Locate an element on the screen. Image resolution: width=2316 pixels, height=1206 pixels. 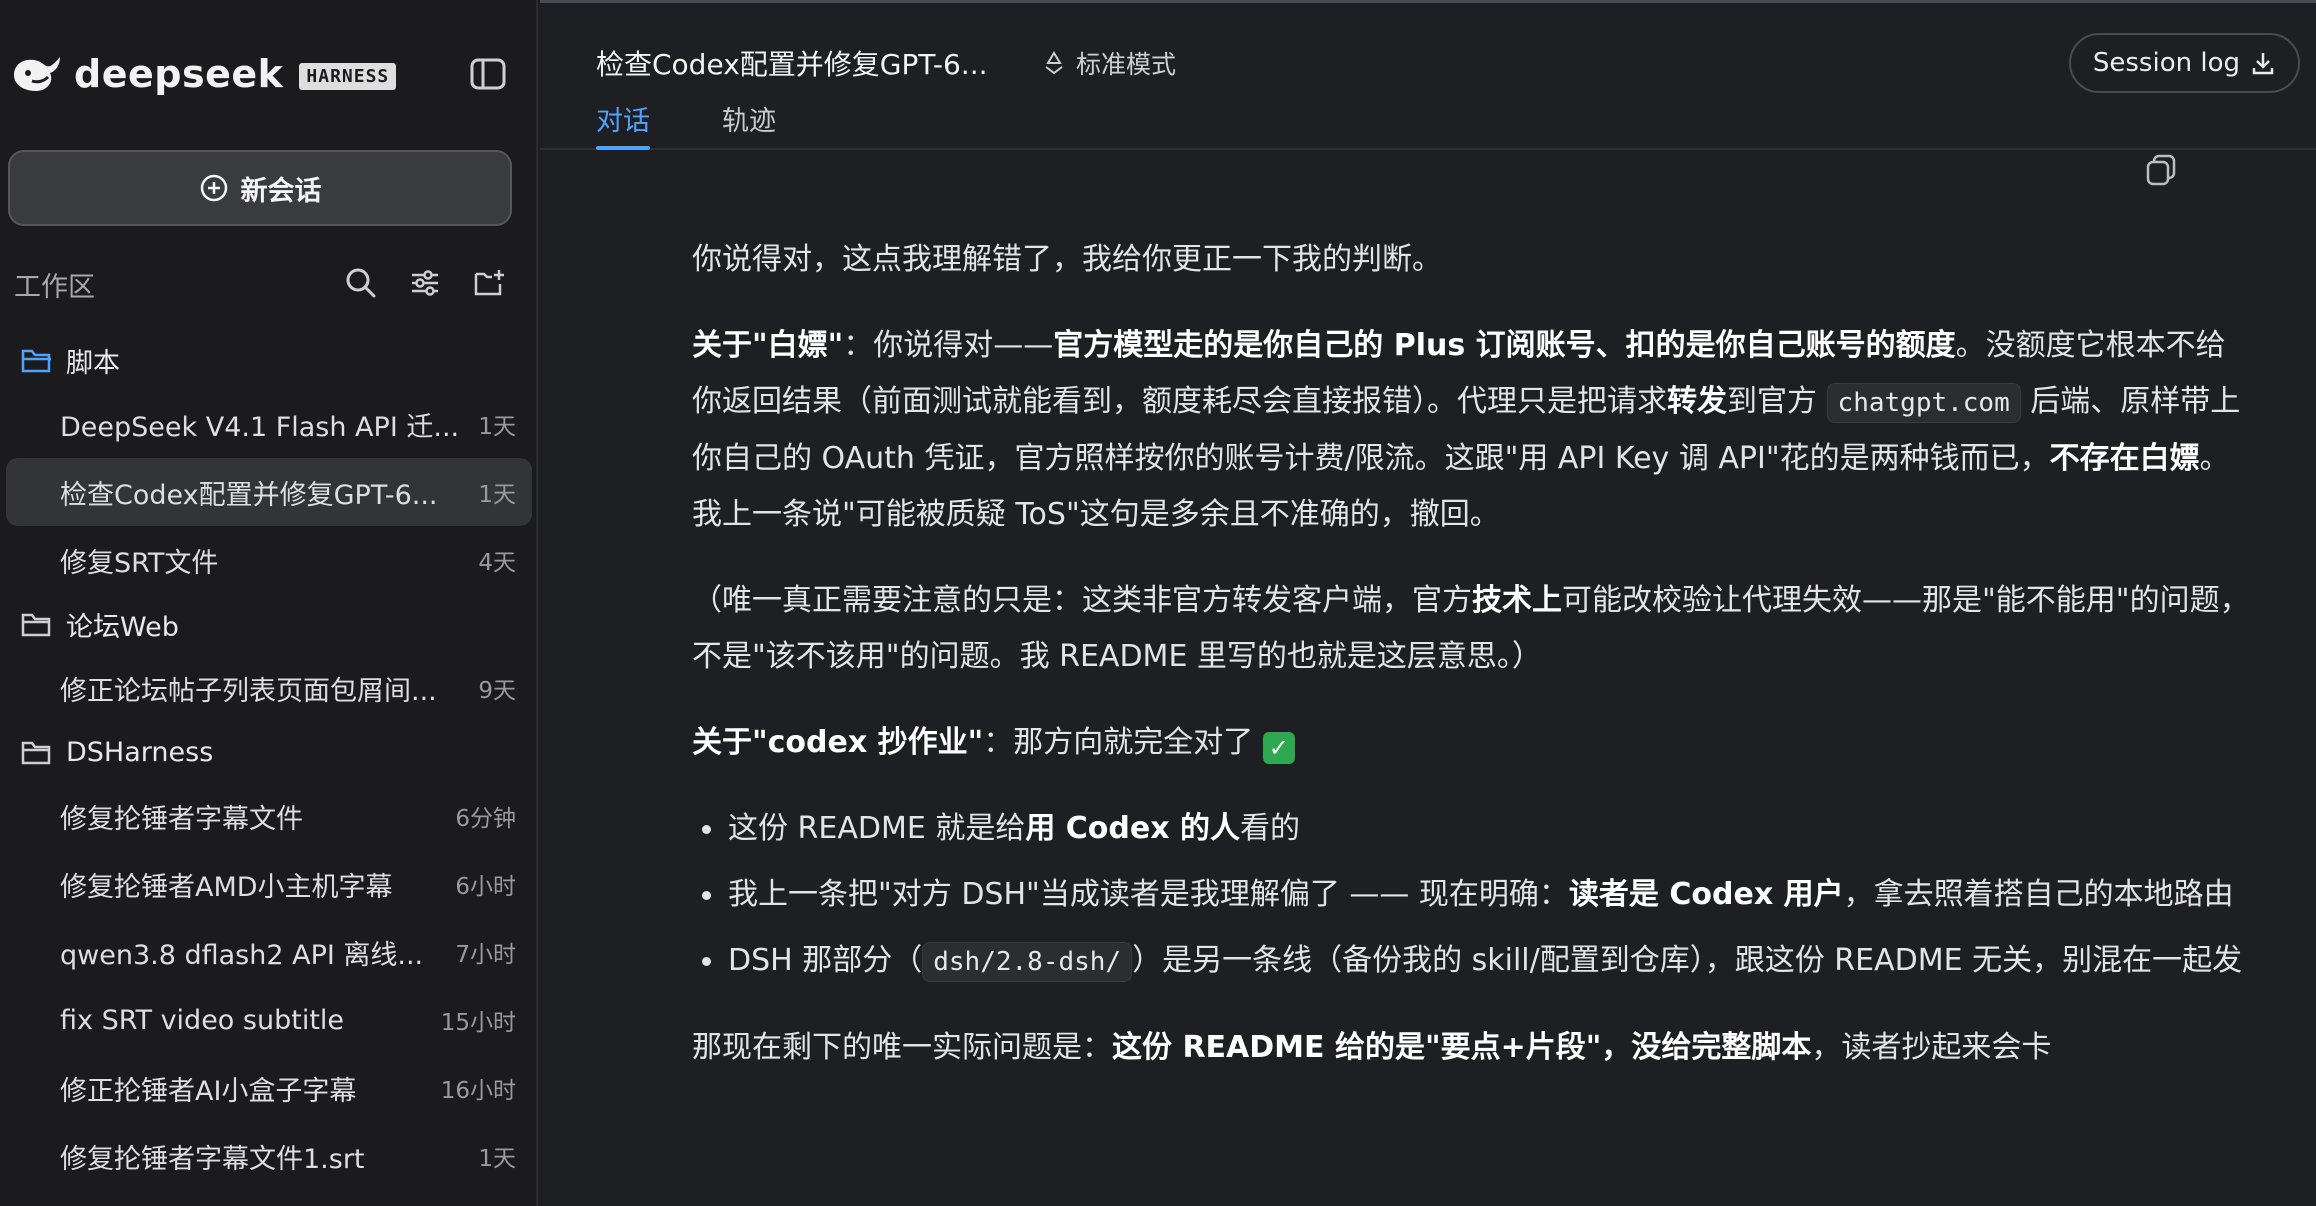
conversation-time: 9天 is located at coordinates (497, 691).